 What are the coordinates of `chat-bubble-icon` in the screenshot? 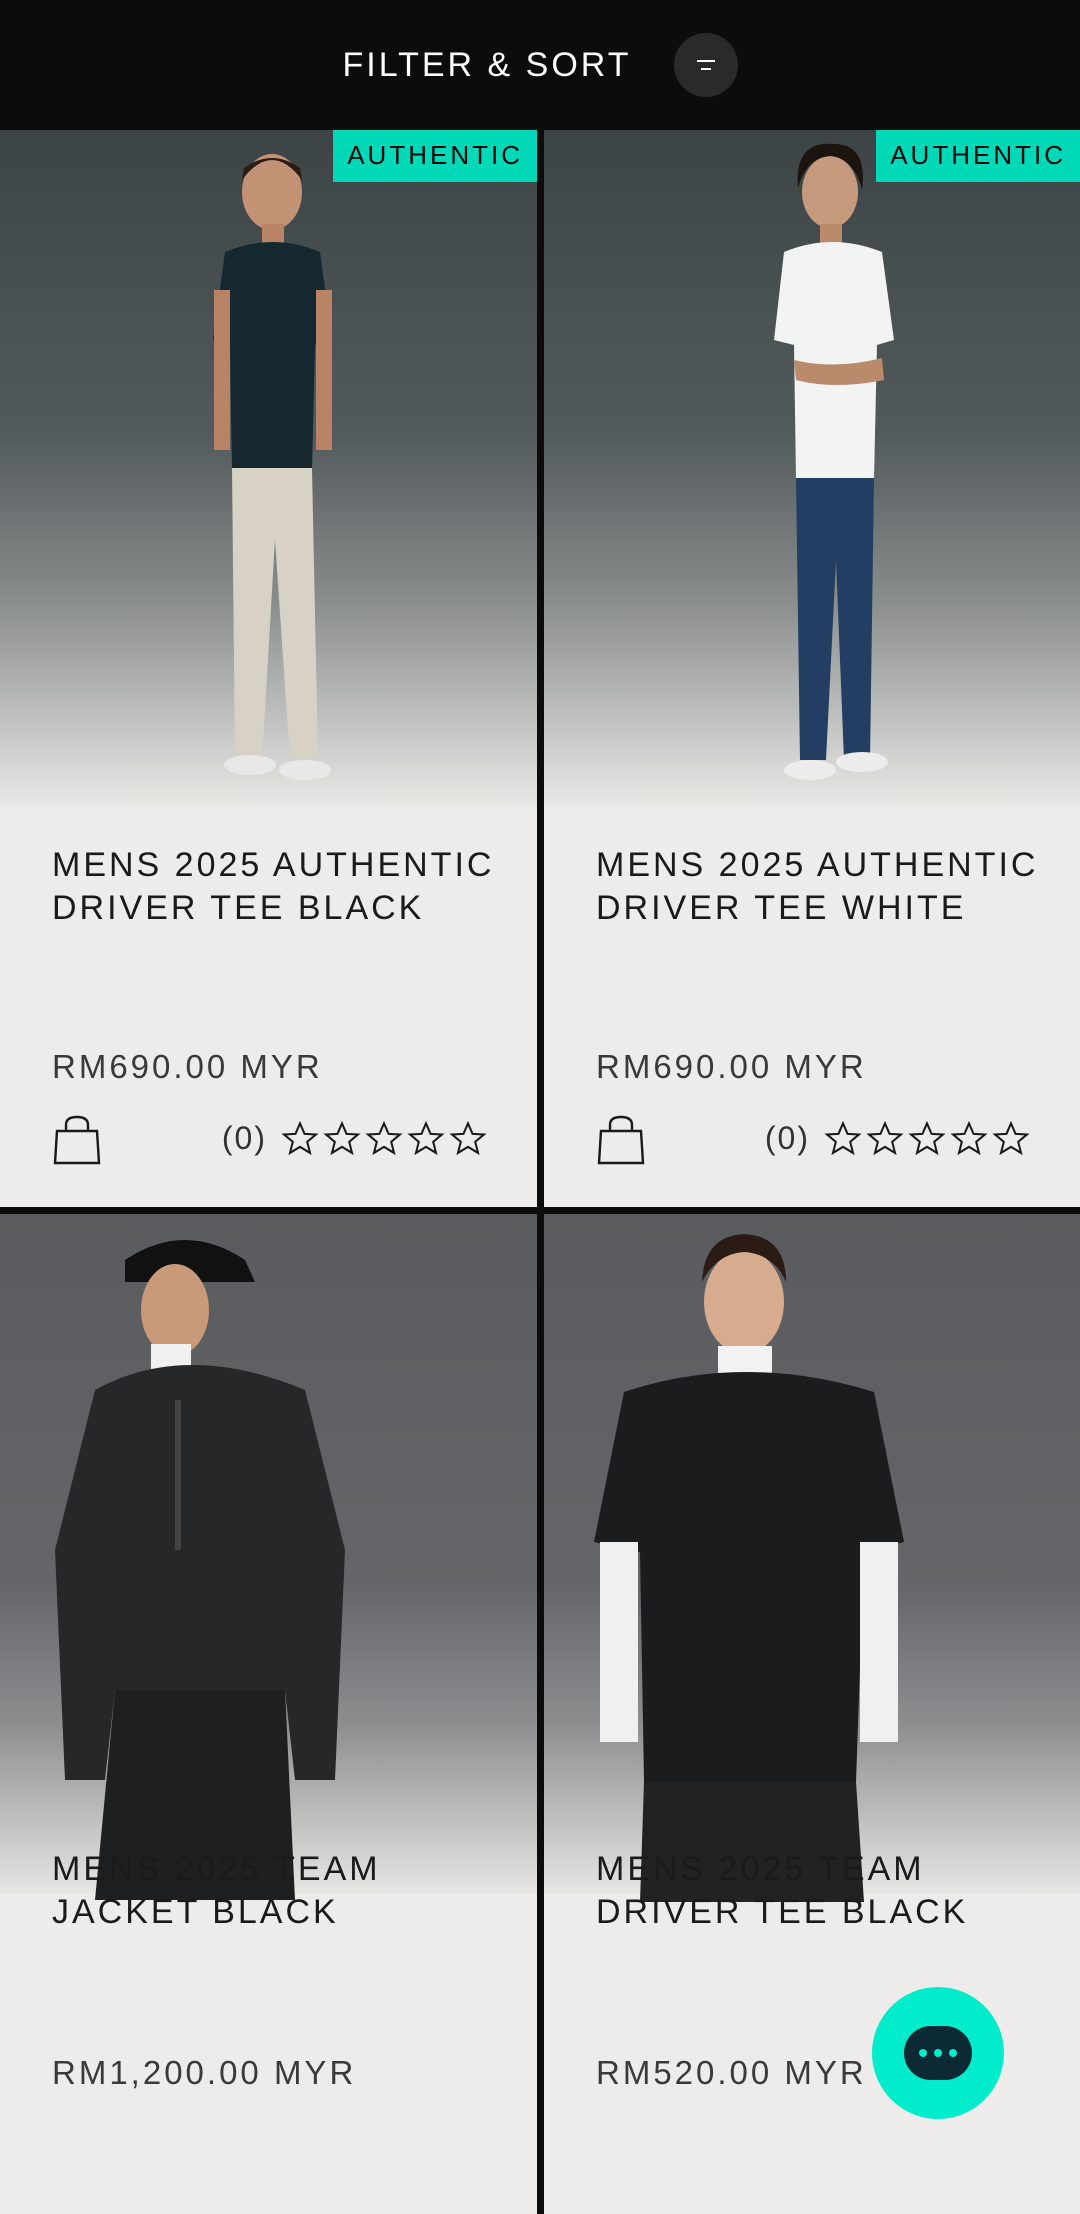 It's located at (938, 2053).